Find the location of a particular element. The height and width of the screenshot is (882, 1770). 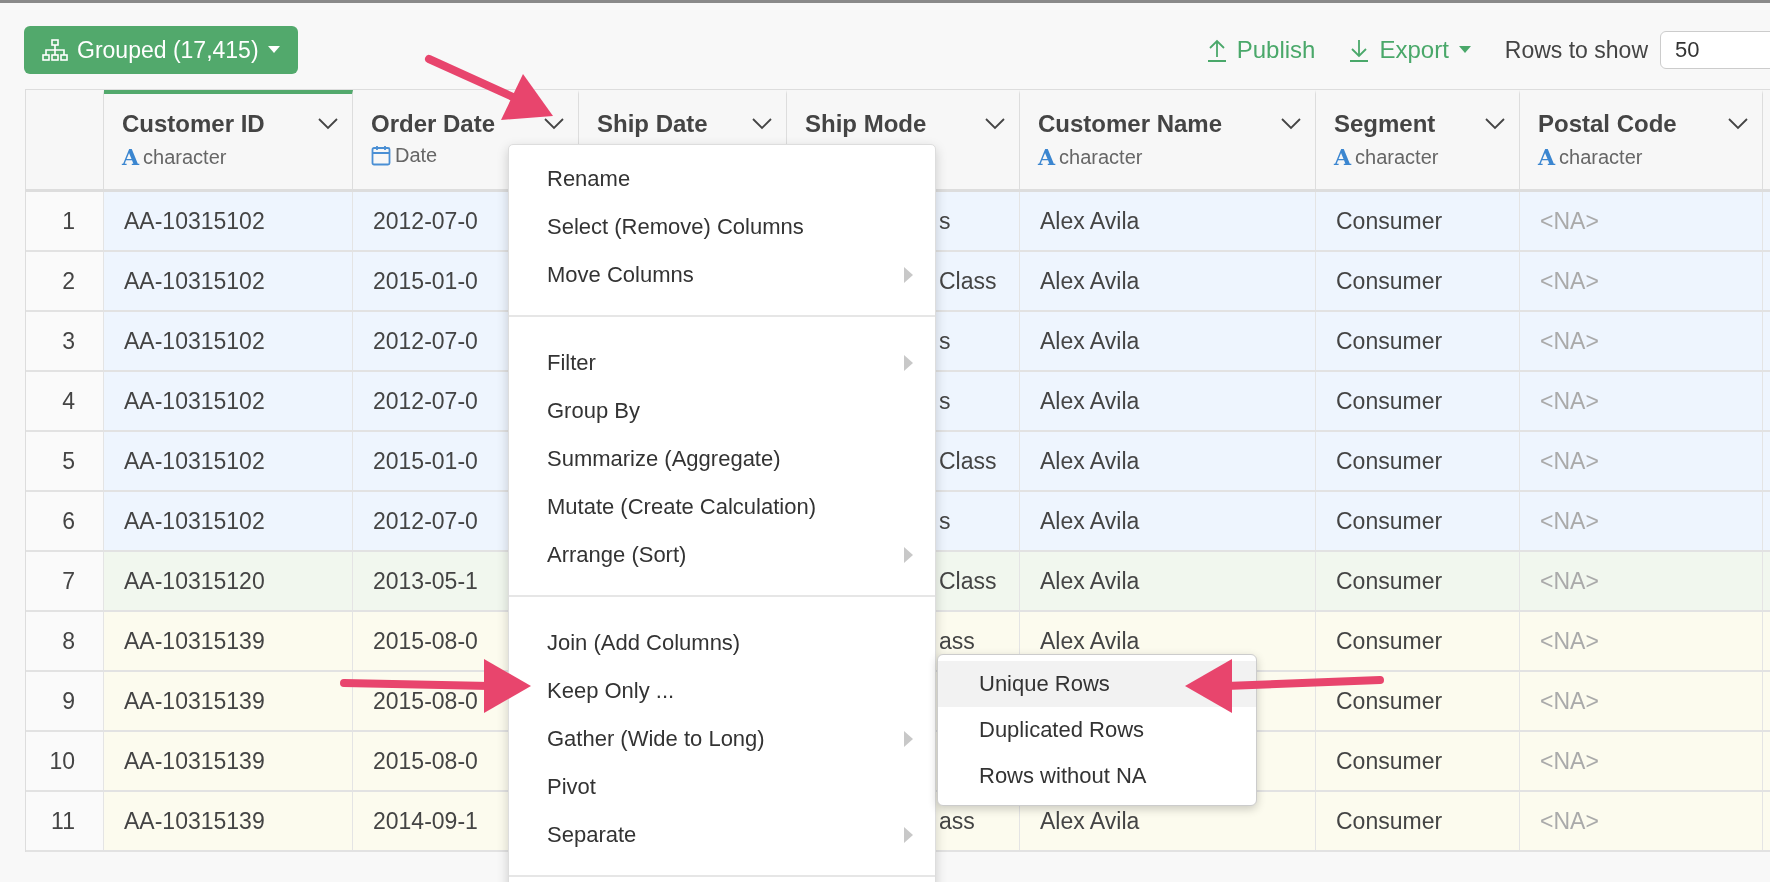

rows-to-show-label: Rows to show is located at coordinates (1576, 50).